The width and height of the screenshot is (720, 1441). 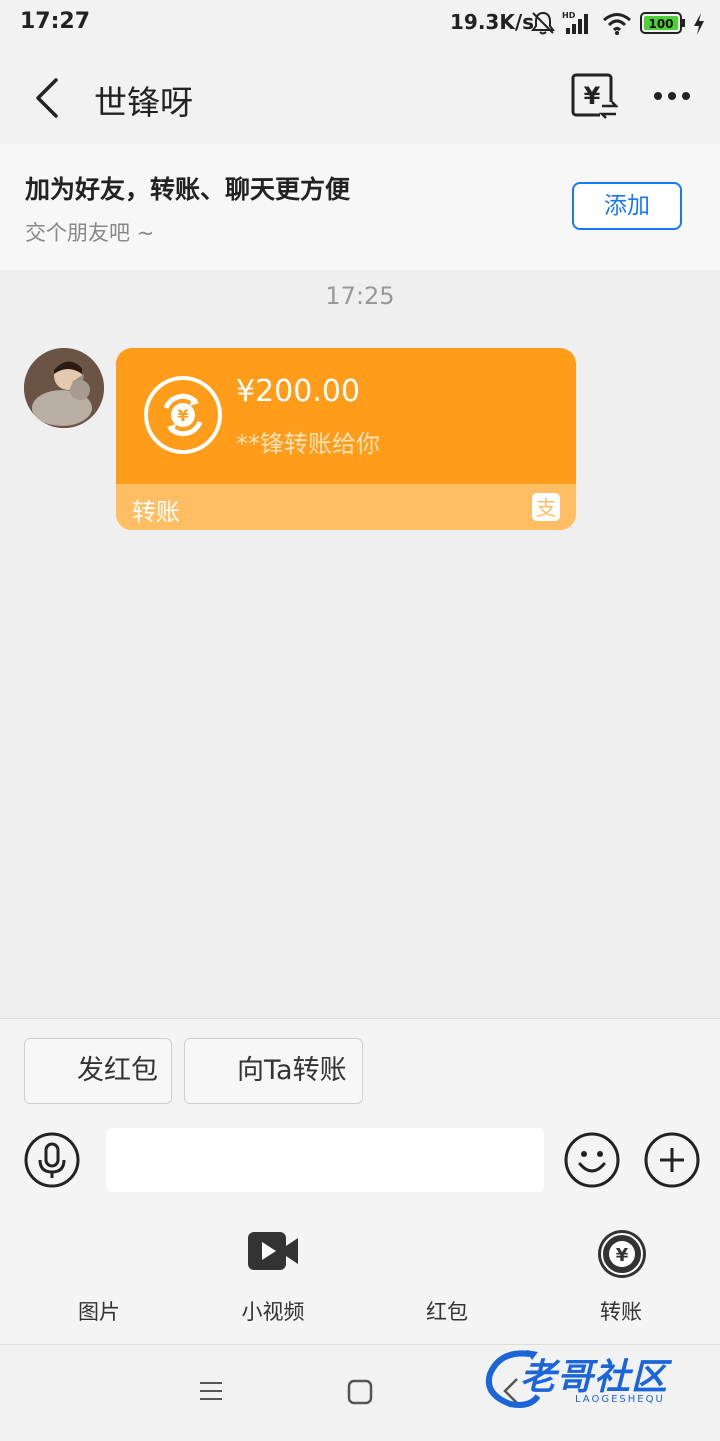 What do you see at coordinates (98, 1071) in the screenshot?
I see `send-red-packet-button: 发红包` at bounding box center [98, 1071].